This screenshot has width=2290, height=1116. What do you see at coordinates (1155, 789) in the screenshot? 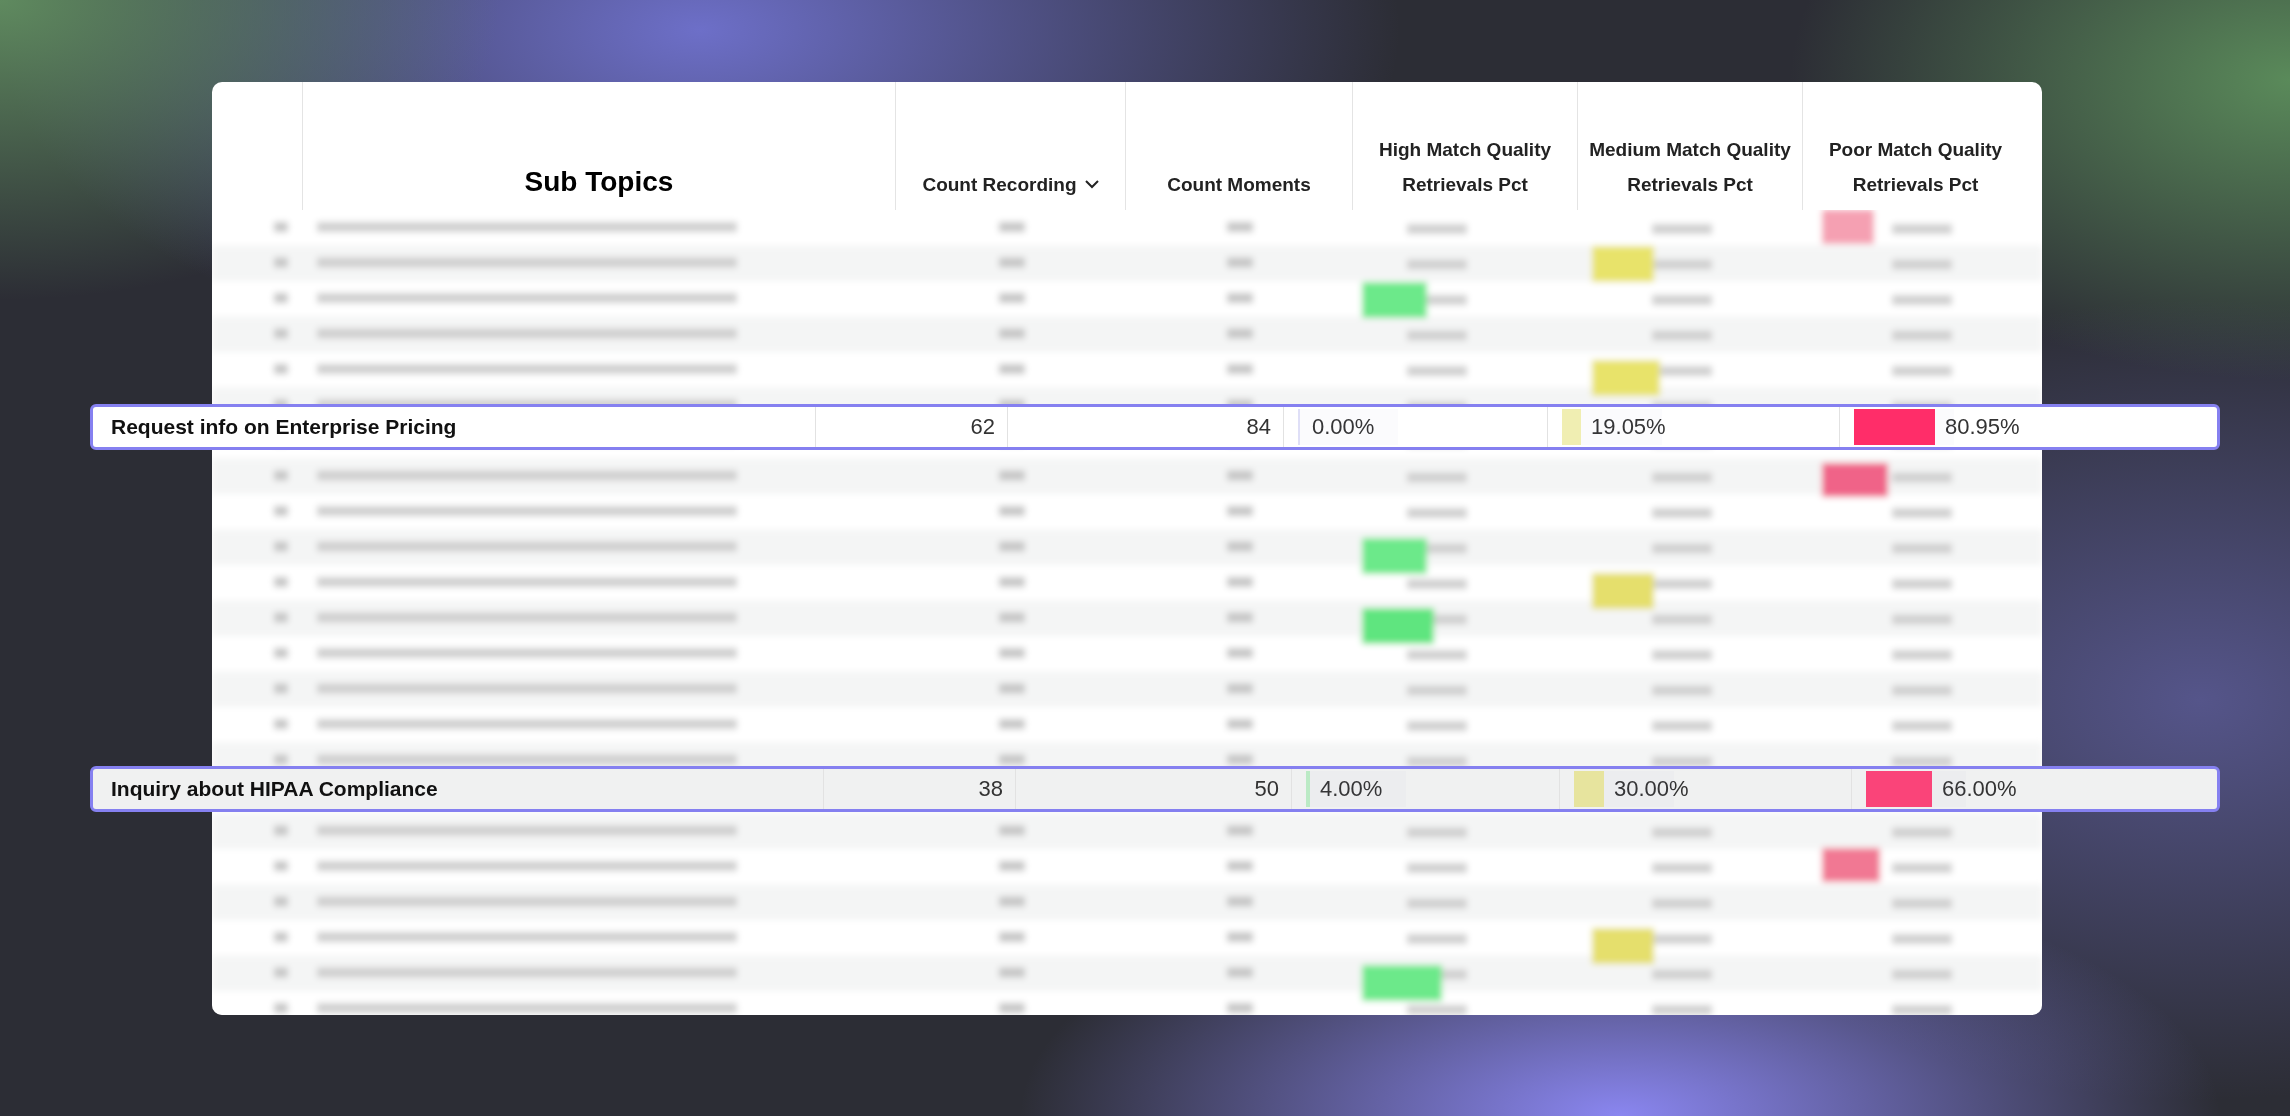
I see `table-row: Inquiry about HIPAA Compliance 38 50 4.00% 30.00% 66.00%` at bounding box center [1155, 789].